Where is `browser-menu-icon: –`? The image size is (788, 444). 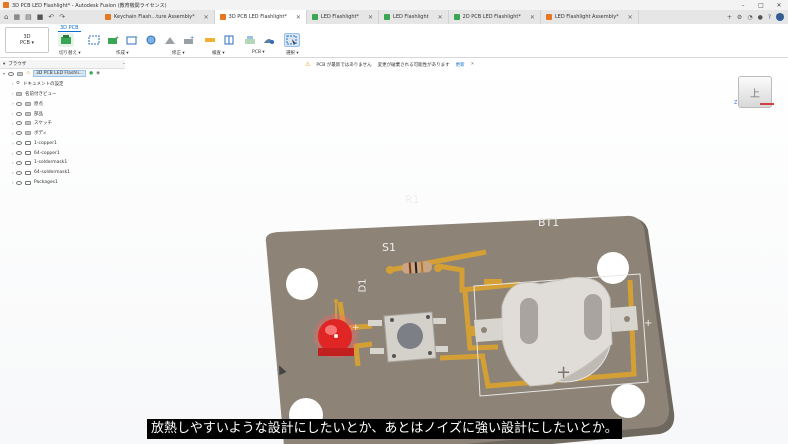
browser-menu-icon: – is located at coordinates (124, 64).